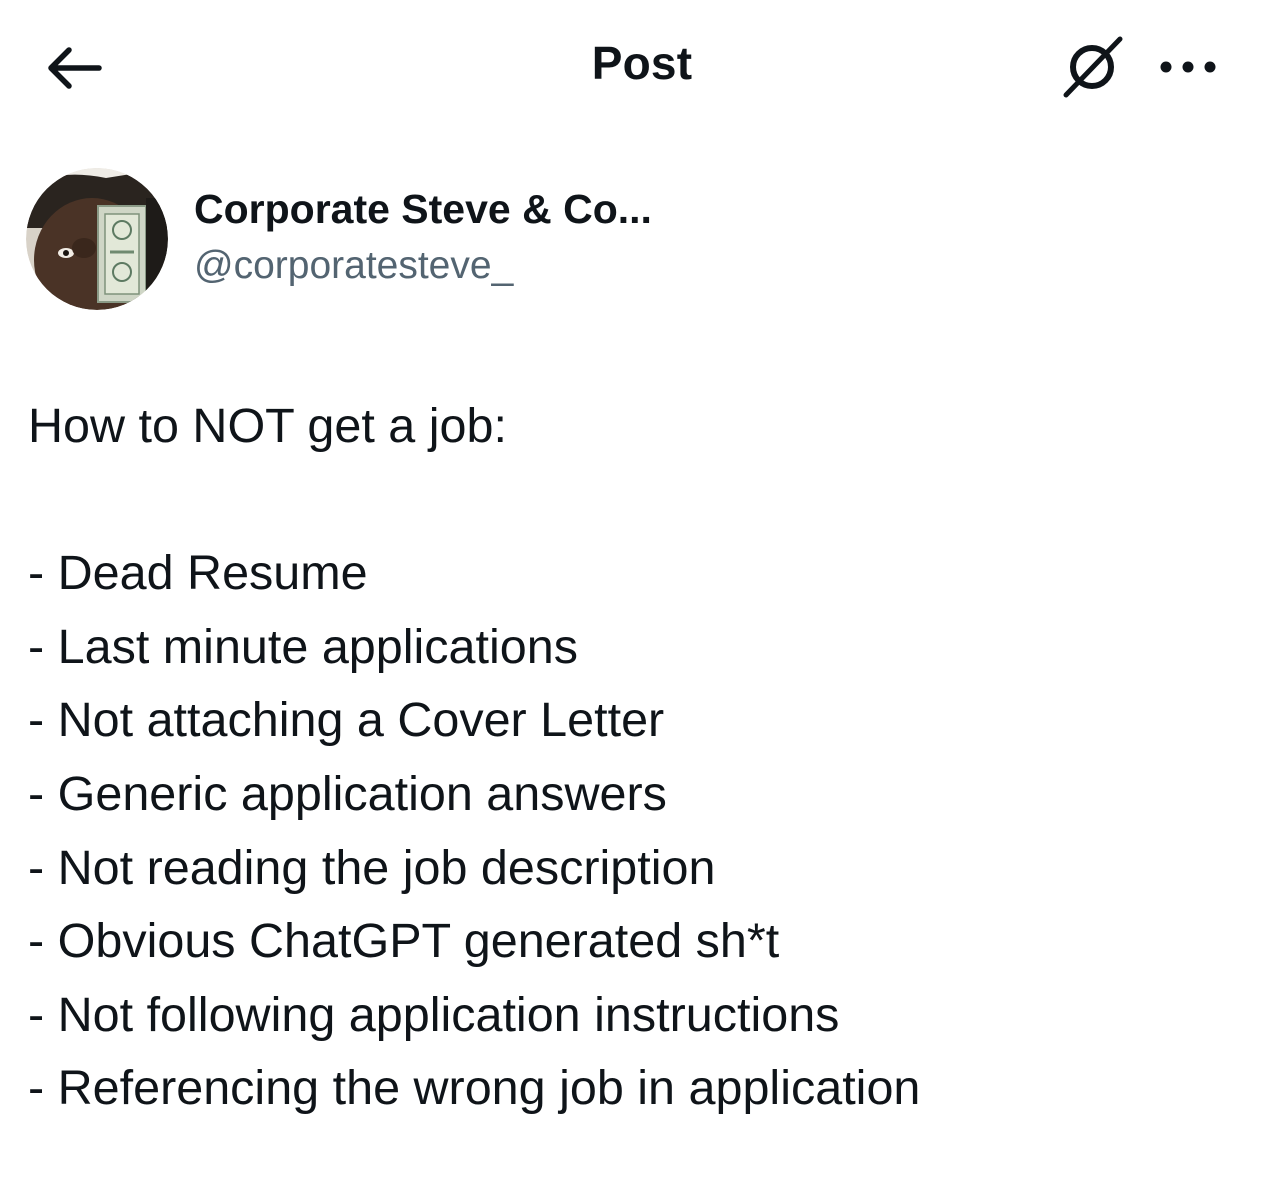  I want to click on grok-button, so click(1092, 67).